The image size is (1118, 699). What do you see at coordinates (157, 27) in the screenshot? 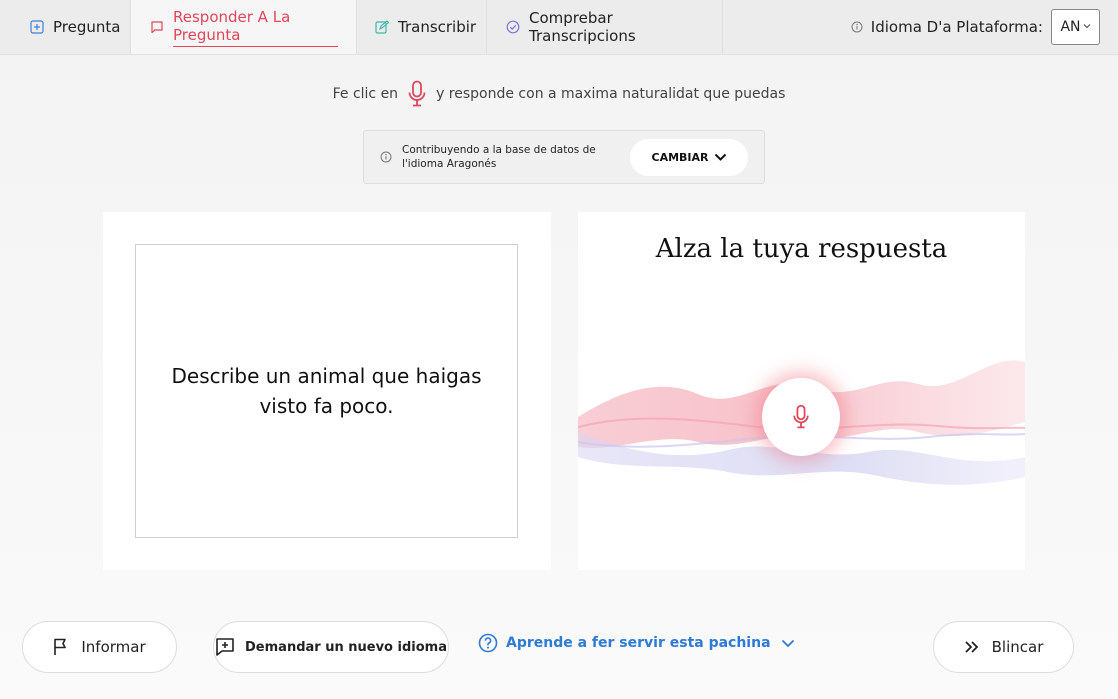
I see `speech-bubble-icon` at bounding box center [157, 27].